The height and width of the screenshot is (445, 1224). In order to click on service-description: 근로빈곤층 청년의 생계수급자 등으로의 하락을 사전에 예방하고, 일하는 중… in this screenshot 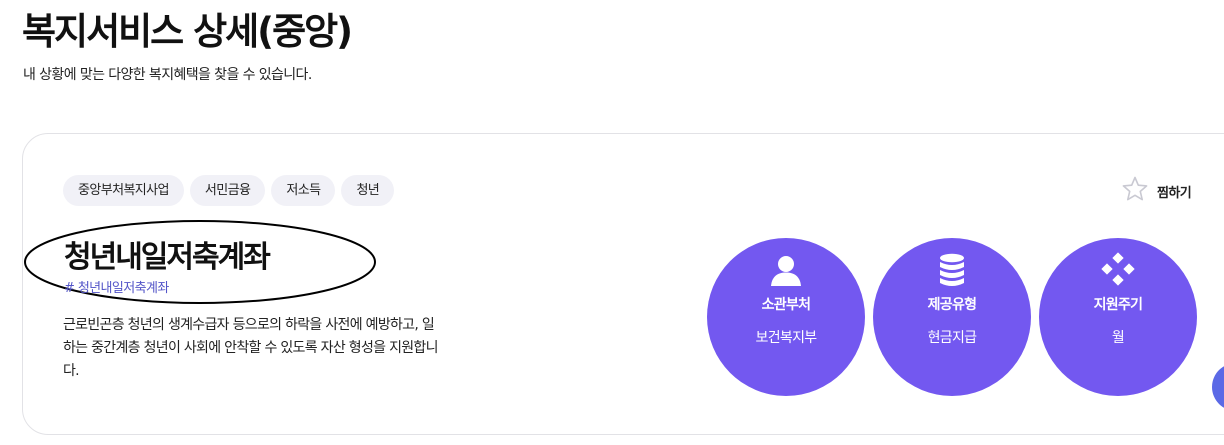, I will do `click(250, 348)`.